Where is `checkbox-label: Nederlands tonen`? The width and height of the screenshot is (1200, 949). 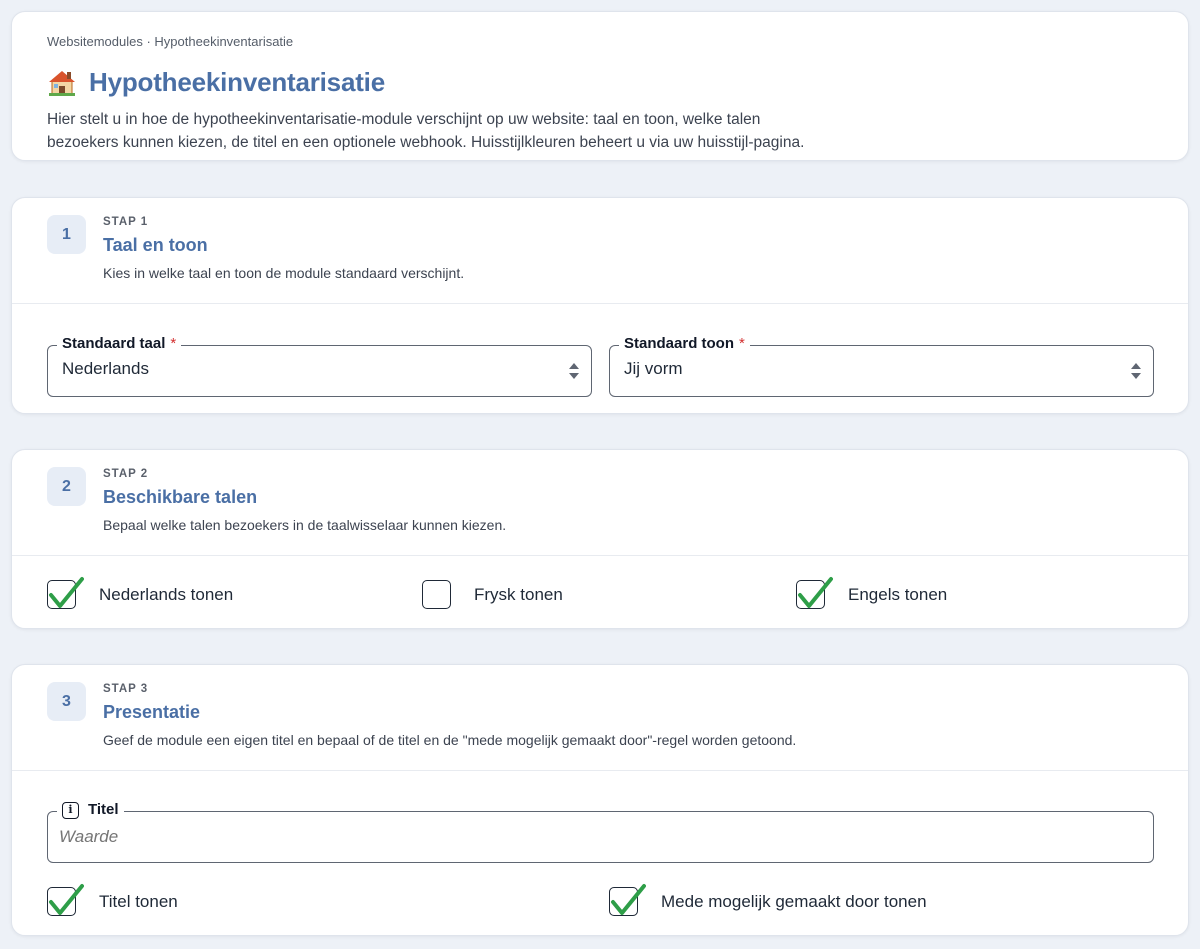
checkbox-label: Nederlands tonen is located at coordinates (166, 594).